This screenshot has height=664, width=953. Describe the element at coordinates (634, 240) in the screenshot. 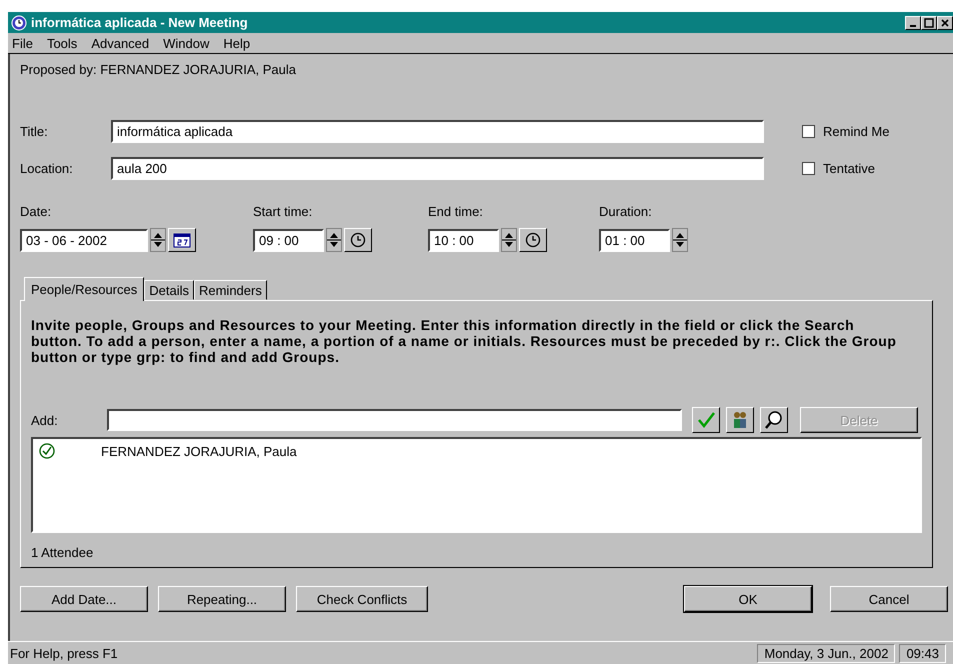

I see `time-field: 01 : 00` at that location.